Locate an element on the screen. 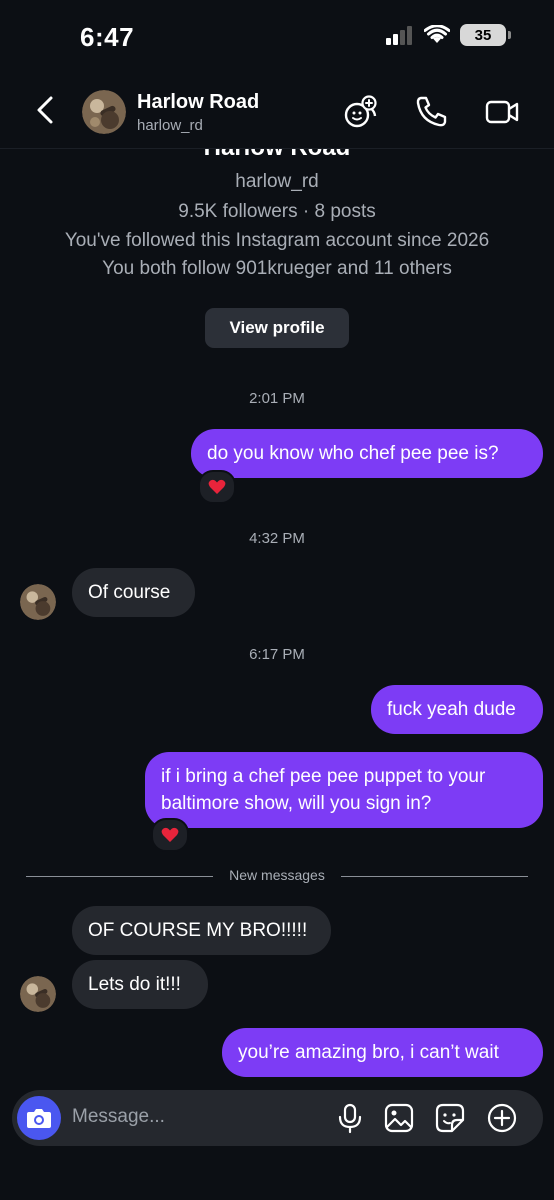 Image resolution: width=554 pixels, height=1200 pixels. message-incoming: OF COURSE MY BRO!!!!! is located at coordinates (201, 930).